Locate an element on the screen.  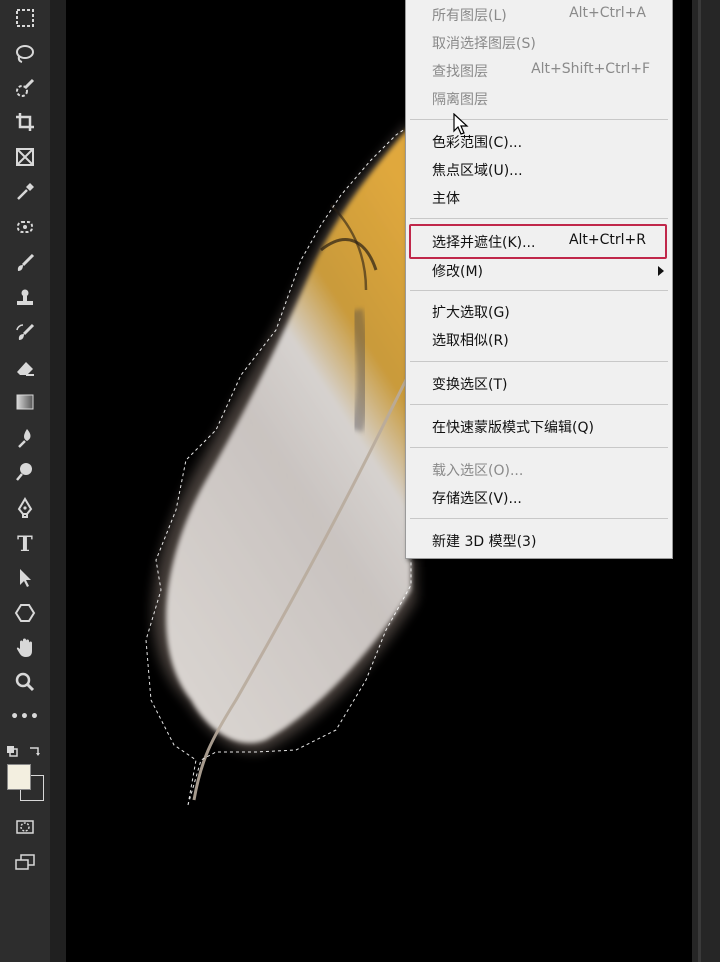
menu-item-similar: 选取相似(R) is located at coordinates (539, 339).